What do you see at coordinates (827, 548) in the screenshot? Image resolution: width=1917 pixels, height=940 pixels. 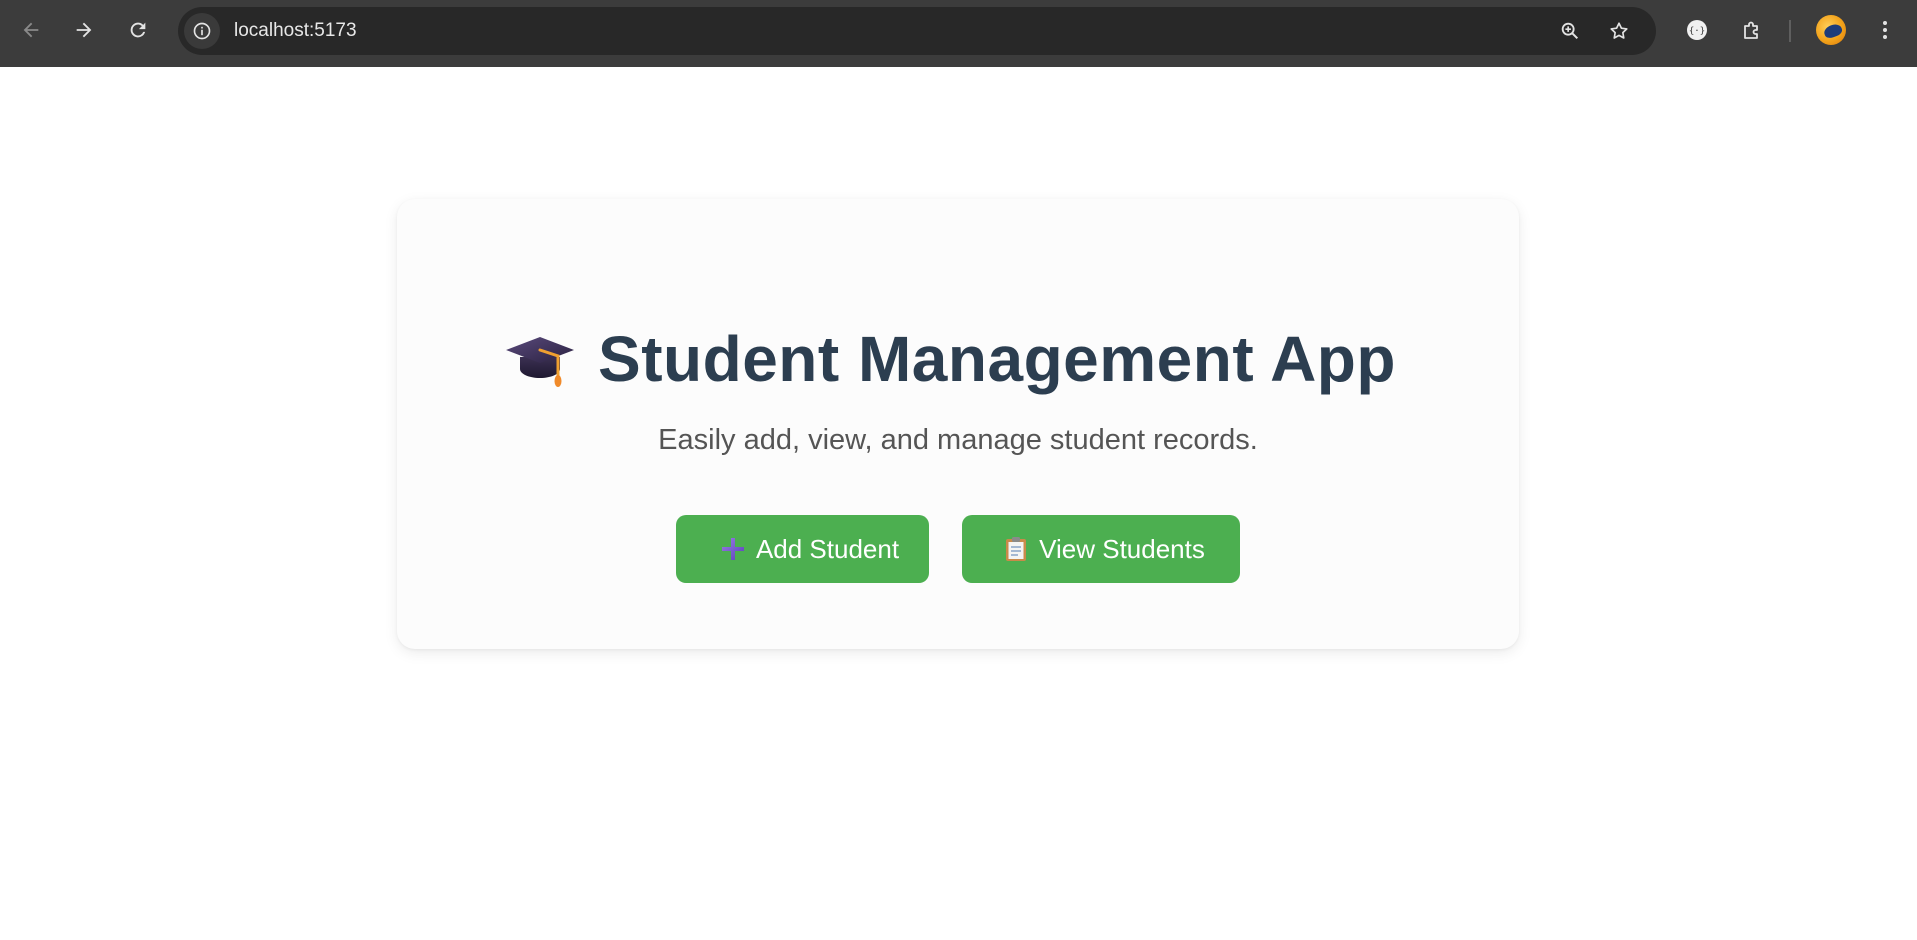 I see `add-student-label: Add Student` at bounding box center [827, 548].